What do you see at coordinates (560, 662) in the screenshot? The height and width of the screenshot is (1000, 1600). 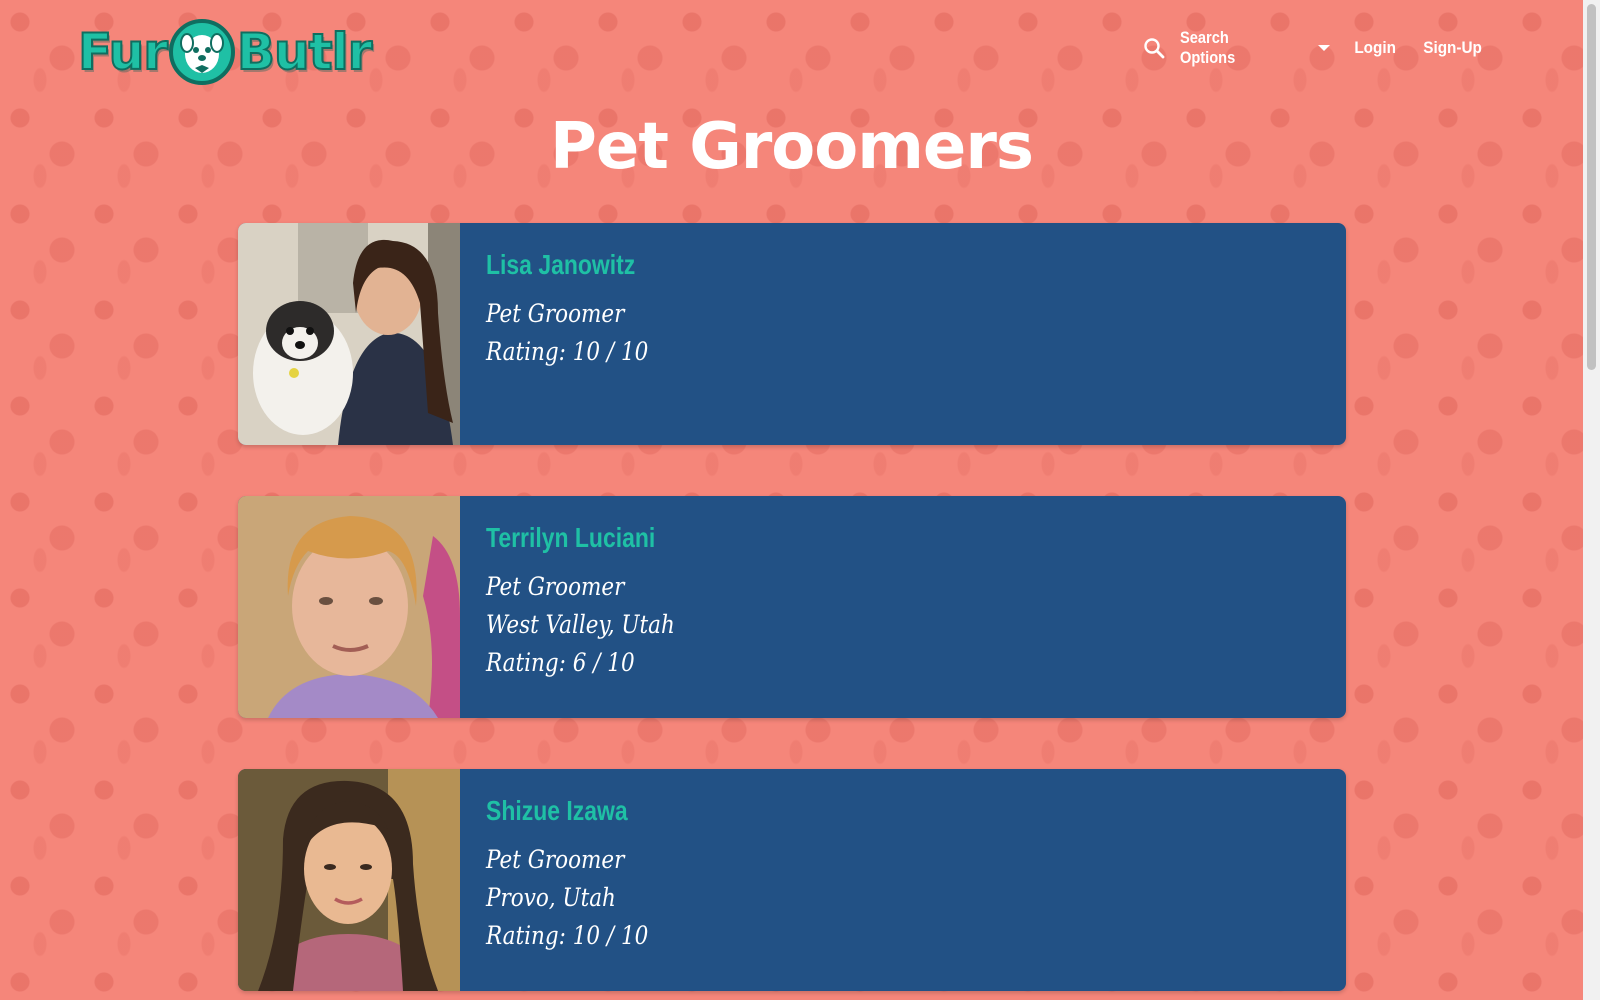 I see `groomer-rating: Rating: 6 / 10` at bounding box center [560, 662].